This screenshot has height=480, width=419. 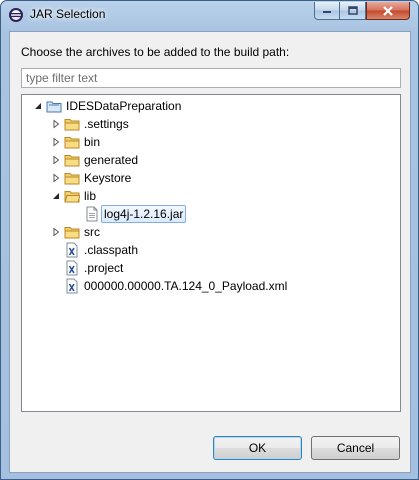 What do you see at coordinates (124, 106) in the screenshot?
I see `tree-label-root: IDESDataPreparation` at bounding box center [124, 106].